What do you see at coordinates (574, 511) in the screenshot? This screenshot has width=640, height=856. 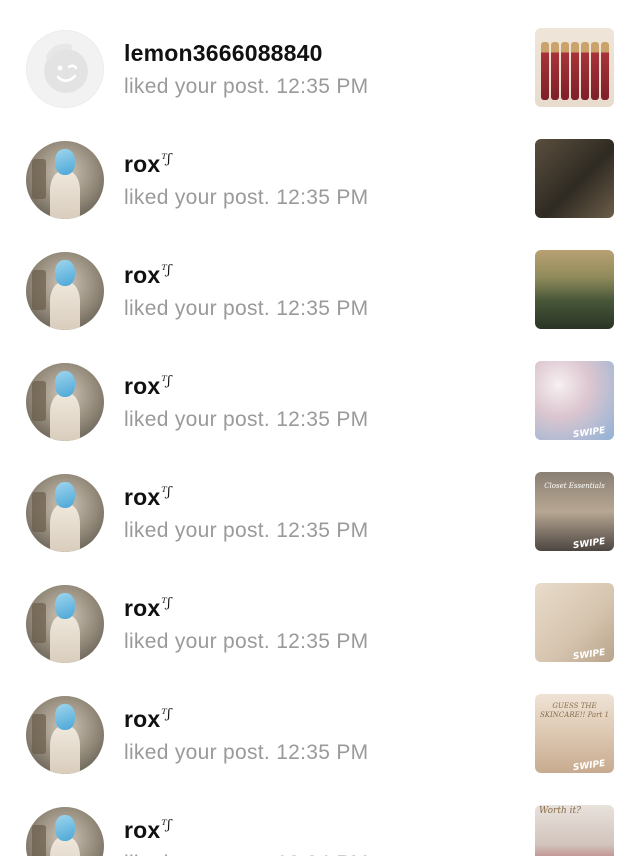 I see `post-thumbnail: Closet Essentials SWIPE` at bounding box center [574, 511].